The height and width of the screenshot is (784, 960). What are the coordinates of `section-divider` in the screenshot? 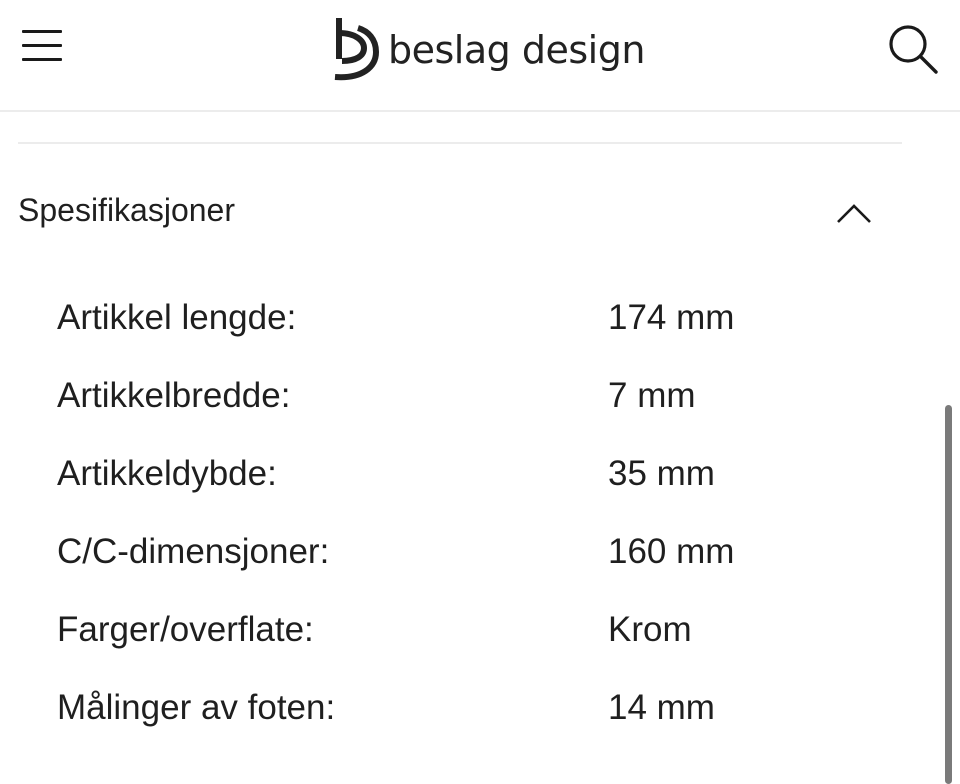 It's located at (460, 143).